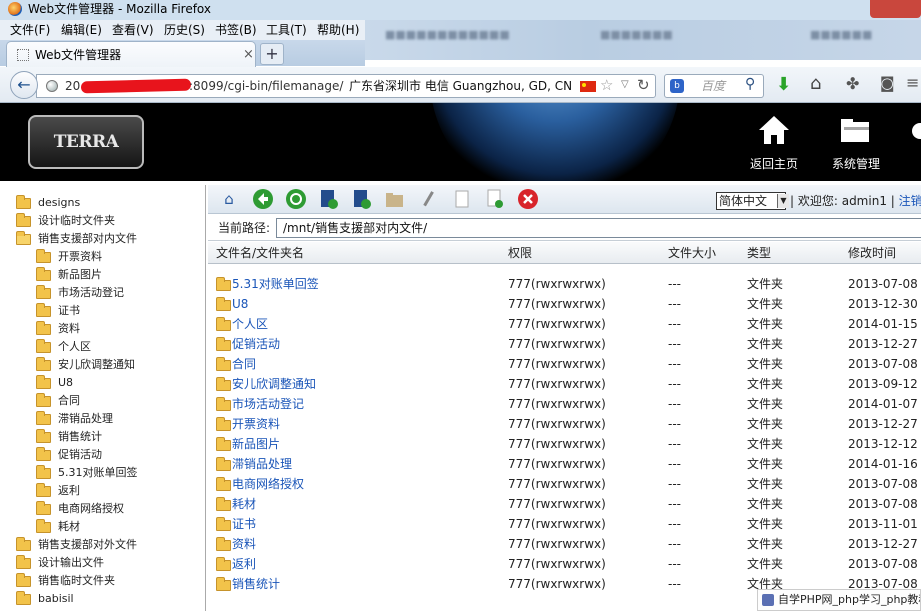 The image size is (921, 611). What do you see at coordinates (395, 199) in the screenshot?
I see `new-folder-icon` at bounding box center [395, 199].